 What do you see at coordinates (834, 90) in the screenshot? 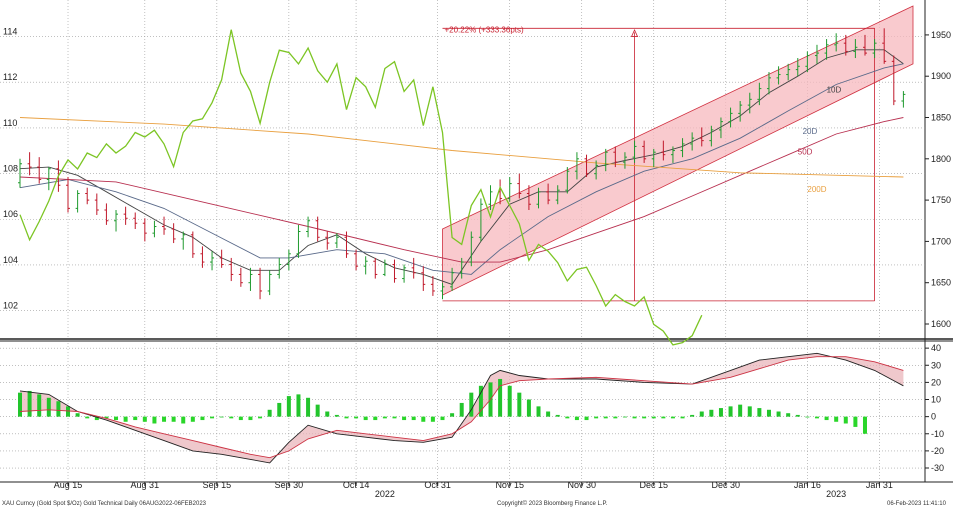
I see `ma-label-10d: 10D` at bounding box center [834, 90].